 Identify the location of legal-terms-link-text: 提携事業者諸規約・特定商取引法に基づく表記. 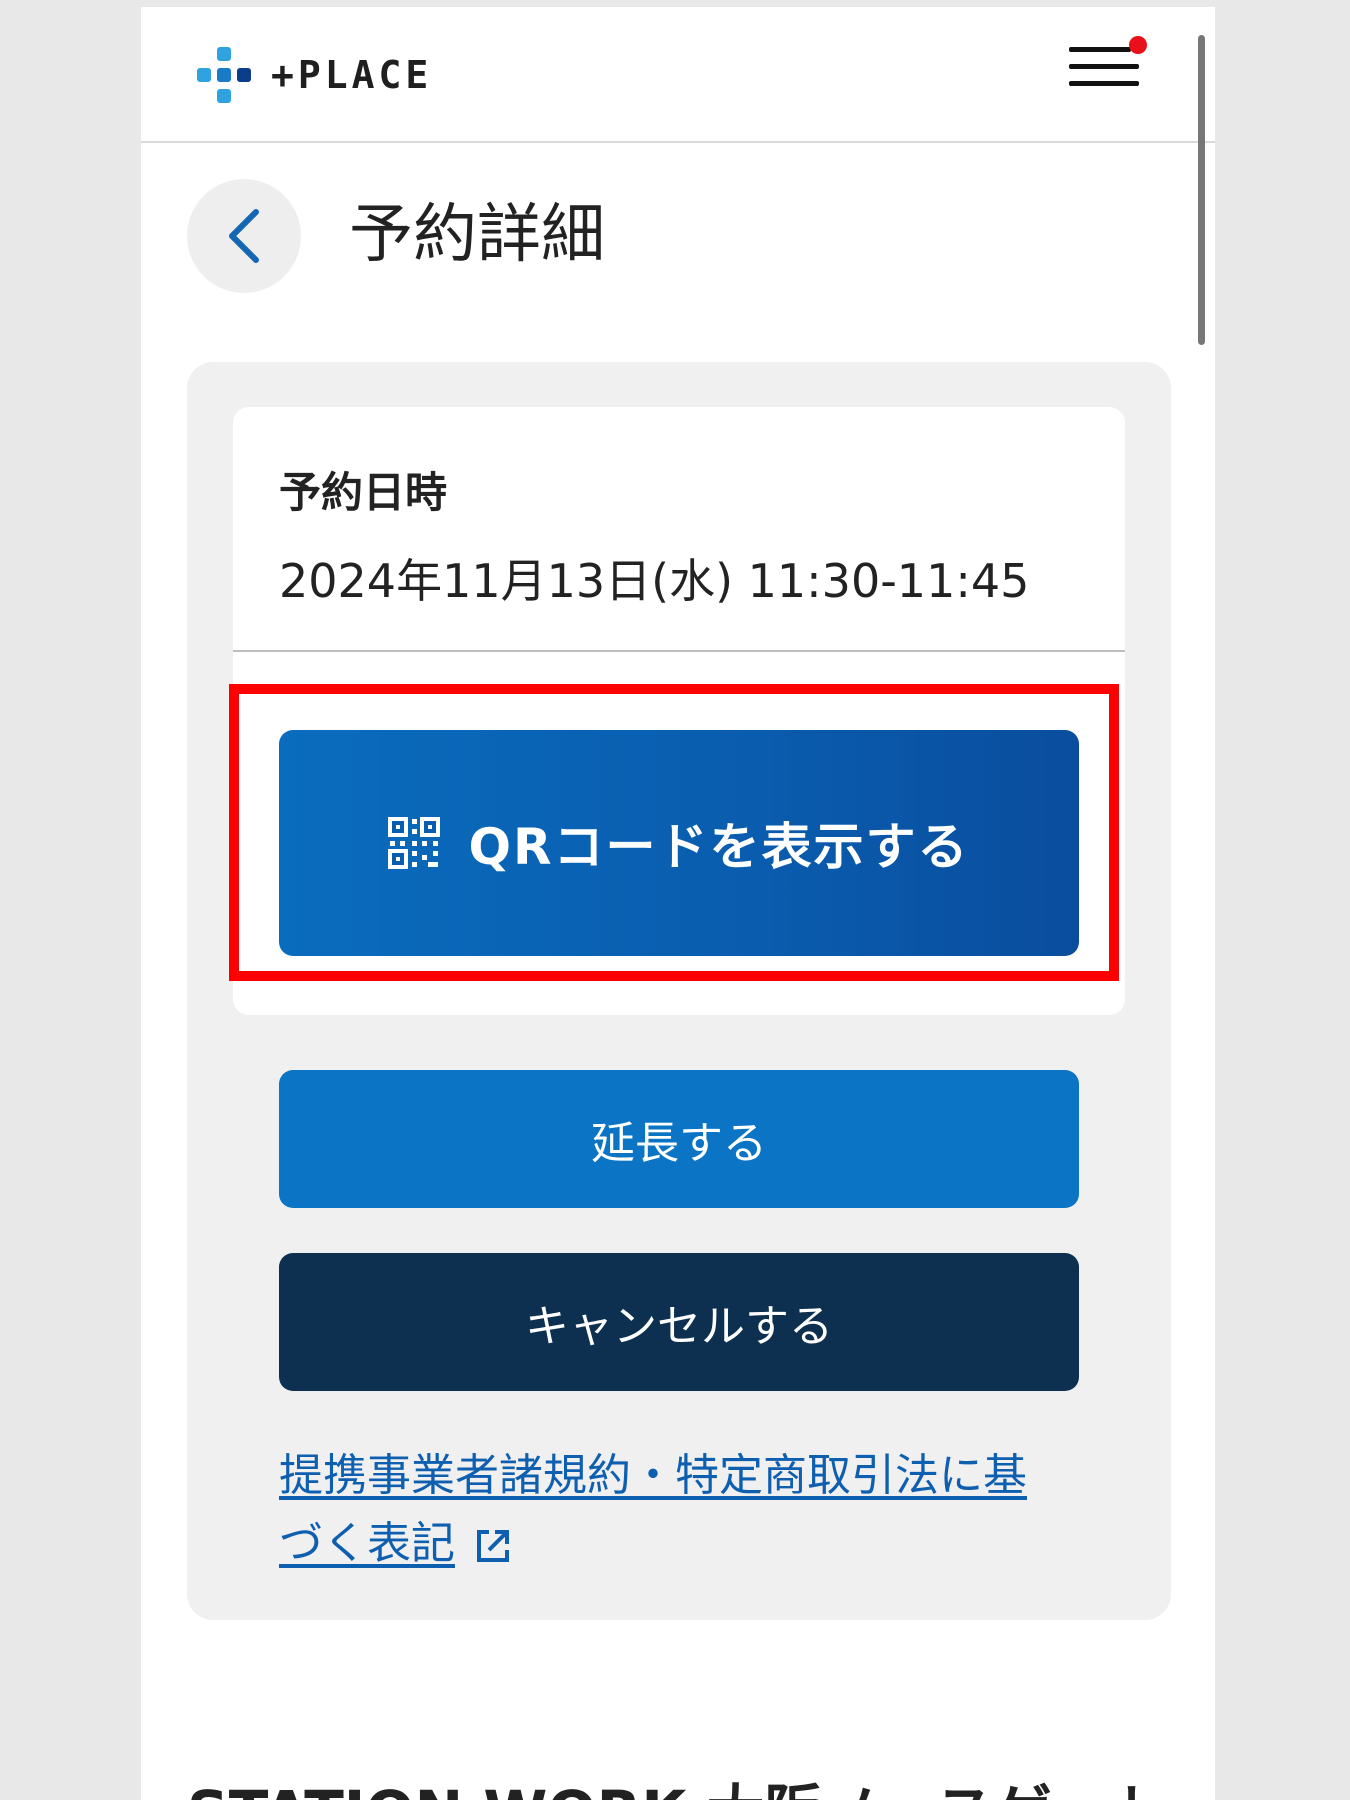
(653, 1509).